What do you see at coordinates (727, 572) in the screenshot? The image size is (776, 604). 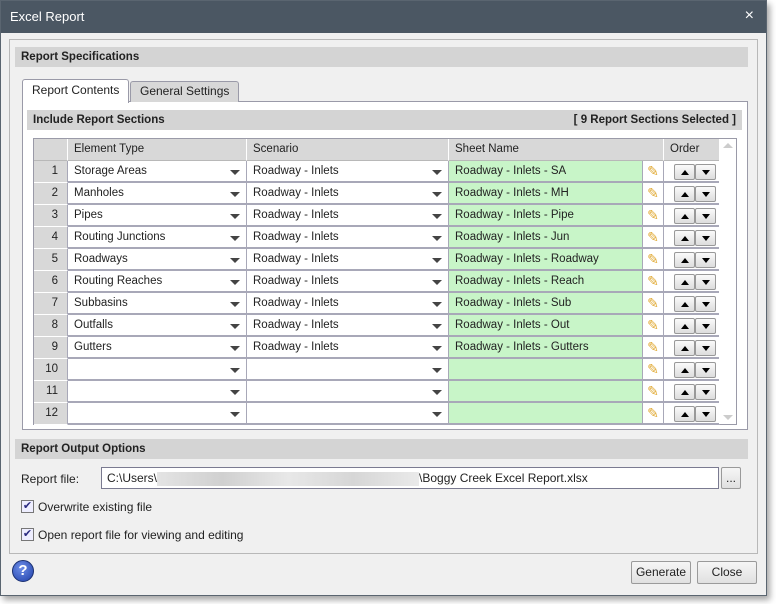 I see `close-button: Close` at bounding box center [727, 572].